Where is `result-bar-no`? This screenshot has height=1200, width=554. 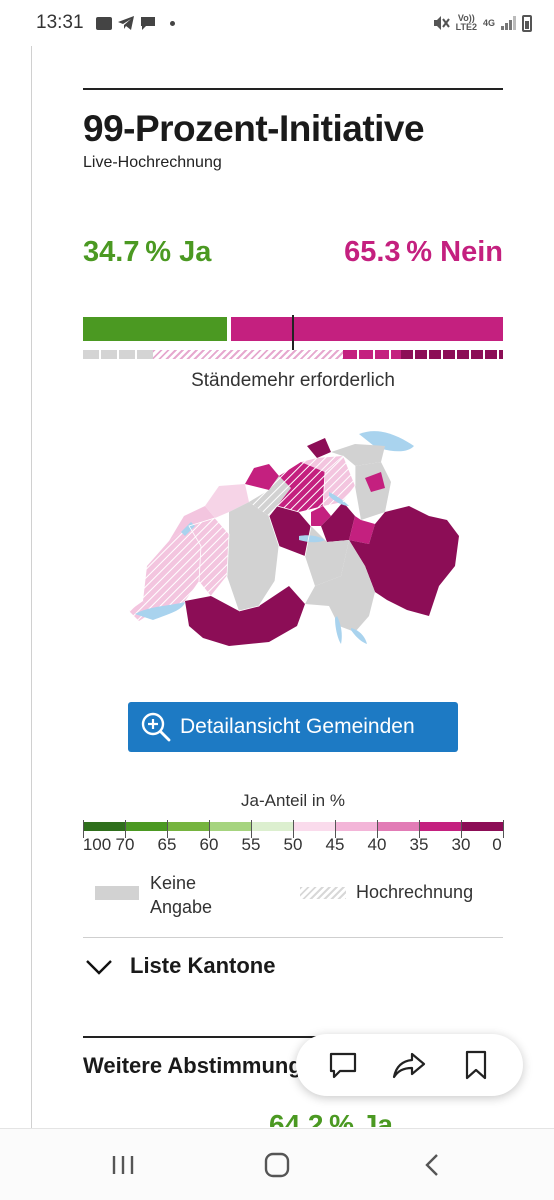
result-bar-no is located at coordinates (367, 329).